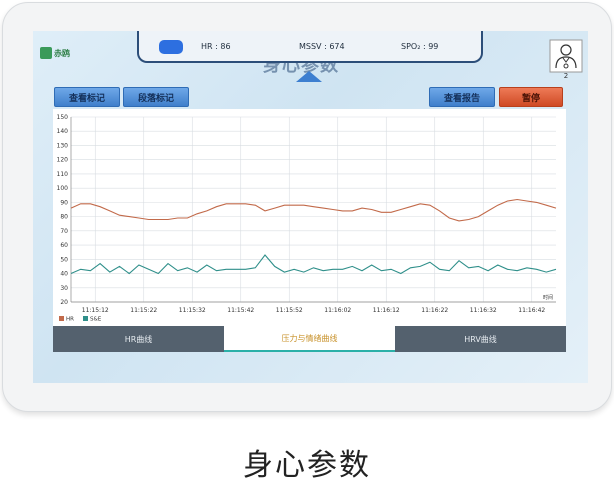  Describe the element at coordinates (207, 46) in the screenshot. I see `hr-label: HR` at that location.